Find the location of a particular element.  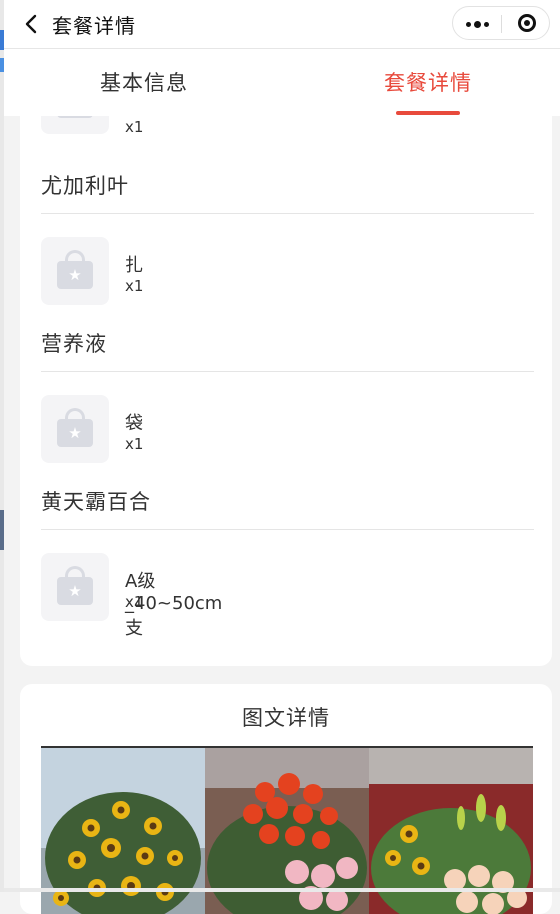

more-dots-icon is located at coordinates (477, 23).